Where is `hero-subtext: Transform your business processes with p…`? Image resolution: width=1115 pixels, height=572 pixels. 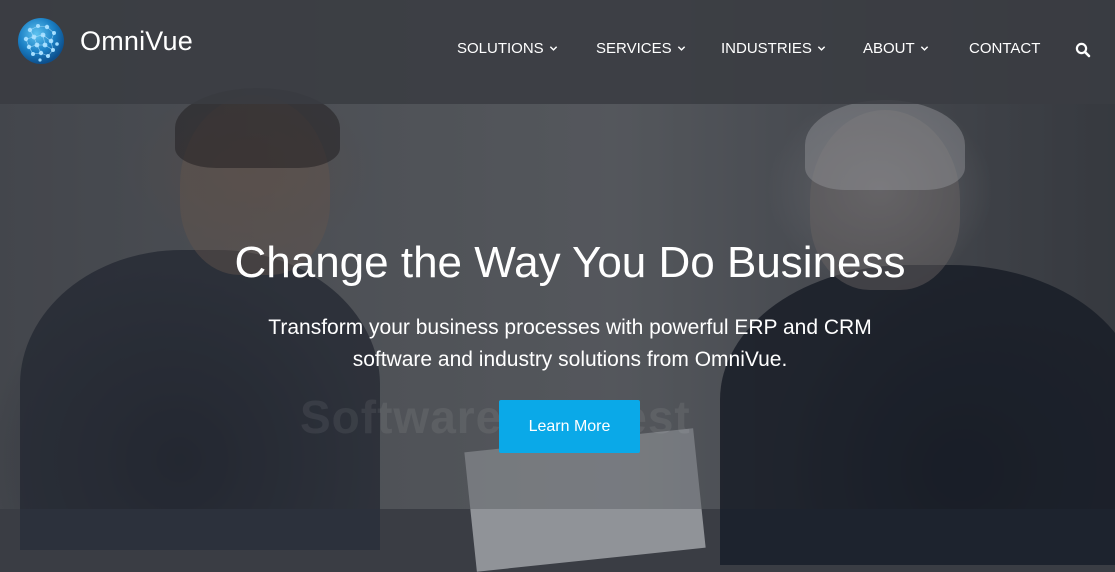
hero-subtext: Transform your business processes with p… is located at coordinates (557, 344).